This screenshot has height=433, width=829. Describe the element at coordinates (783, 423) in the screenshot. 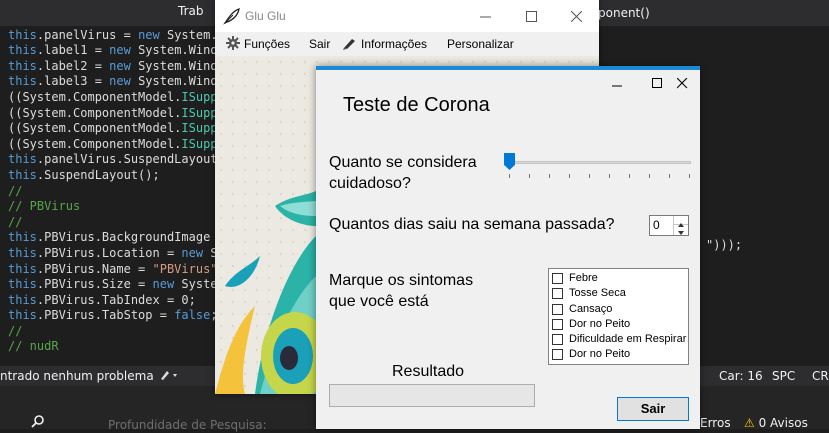

I see `warnings-label: 0 Avisos` at that location.